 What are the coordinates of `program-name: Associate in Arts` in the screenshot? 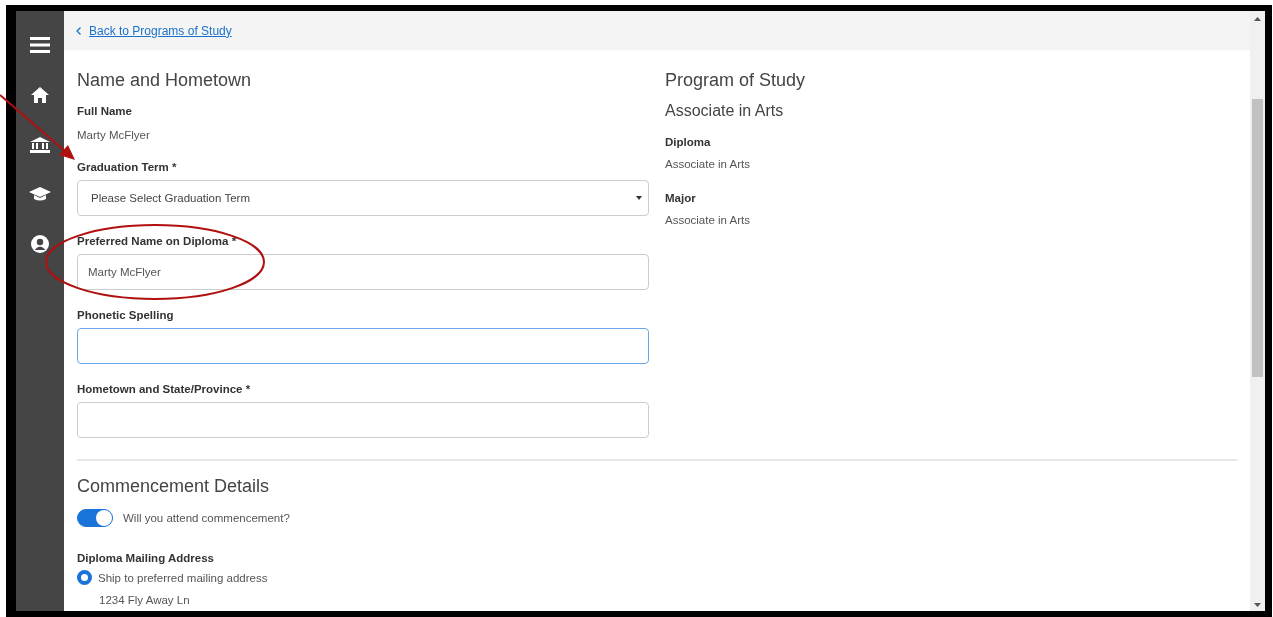 It's located at (725, 111).